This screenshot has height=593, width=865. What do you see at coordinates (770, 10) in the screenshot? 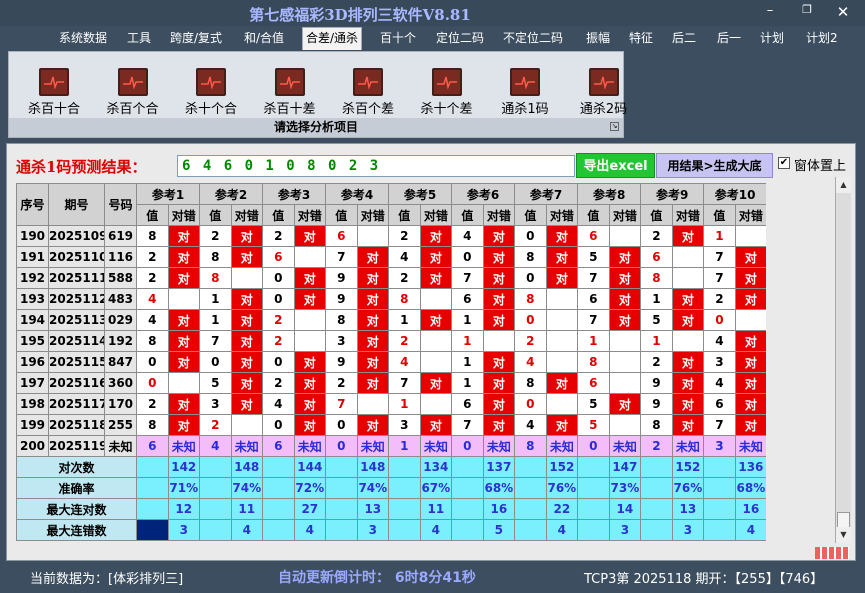
I see `minimize-icon: –` at bounding box center [770, 10].